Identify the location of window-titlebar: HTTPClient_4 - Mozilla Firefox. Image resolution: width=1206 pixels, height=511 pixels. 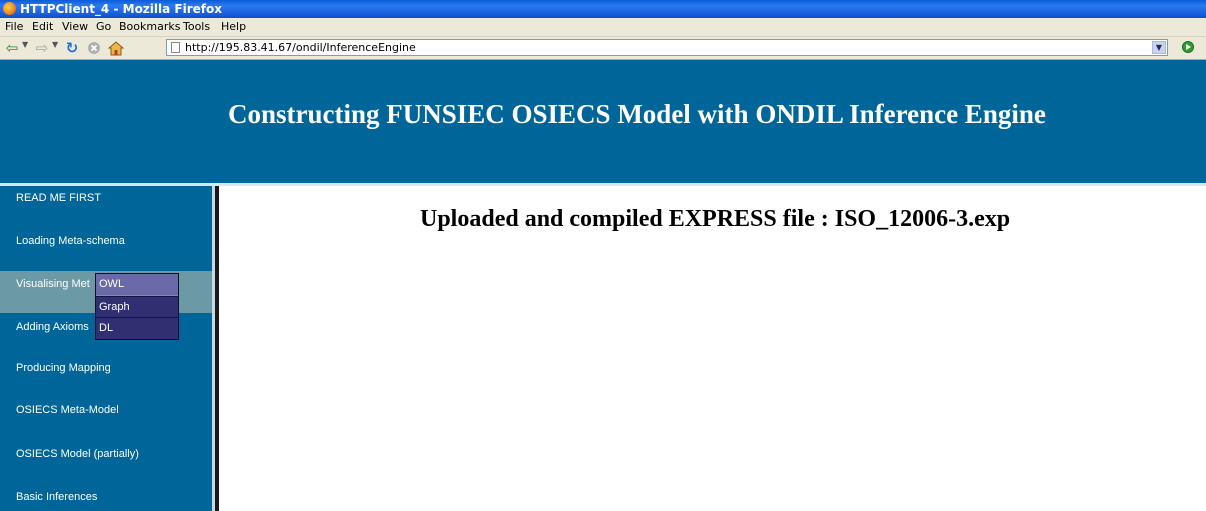
(603, 9).